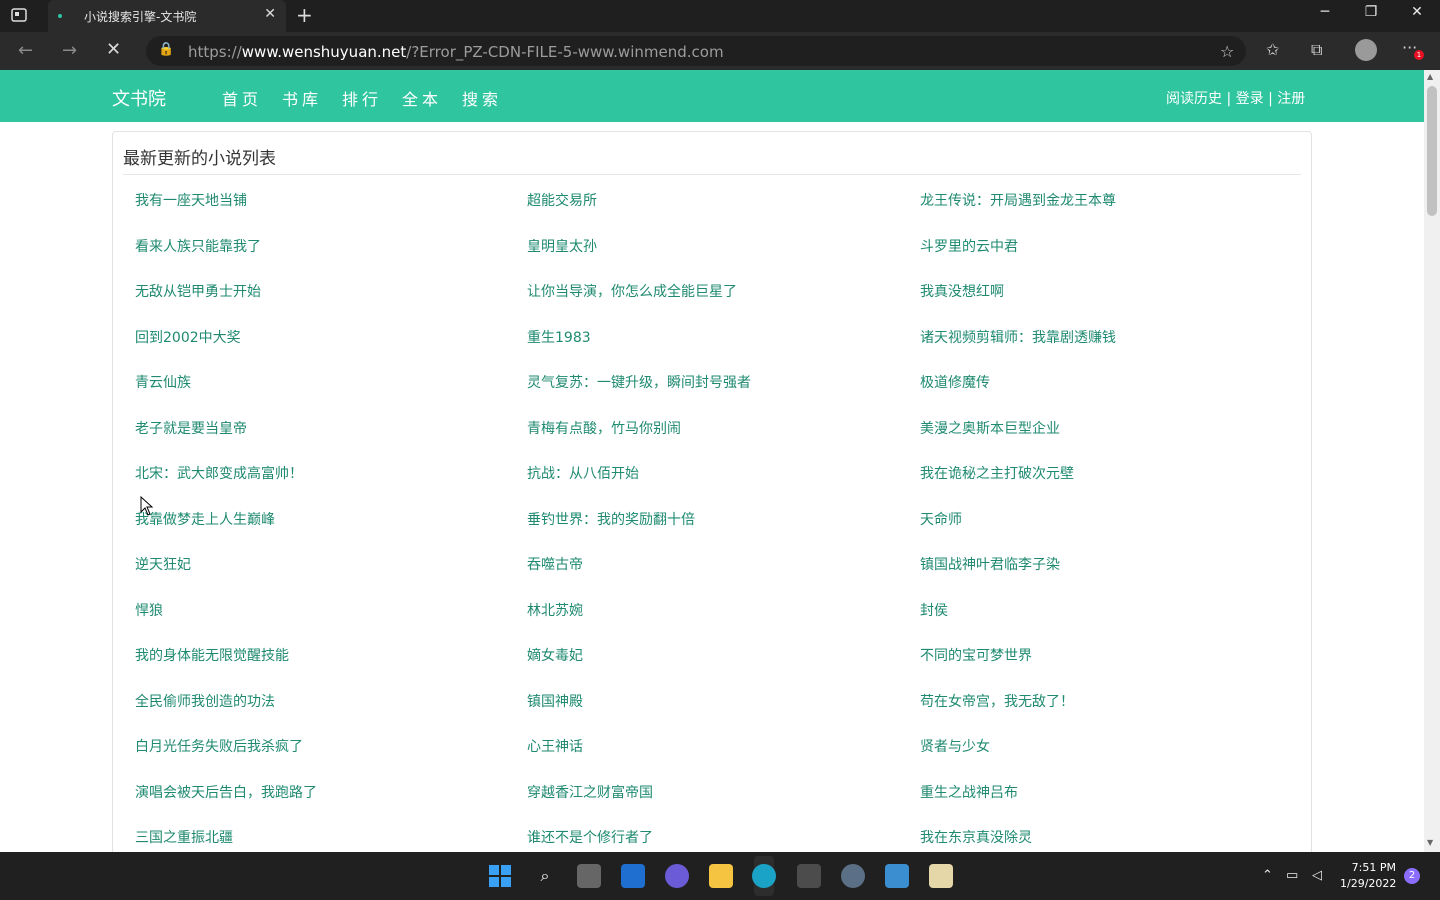 The image size is (1440, 900). Describe the element at coordinates (976, 837) in the screenshot. I see `novel-link: 我在东京真没除灵` at that location.